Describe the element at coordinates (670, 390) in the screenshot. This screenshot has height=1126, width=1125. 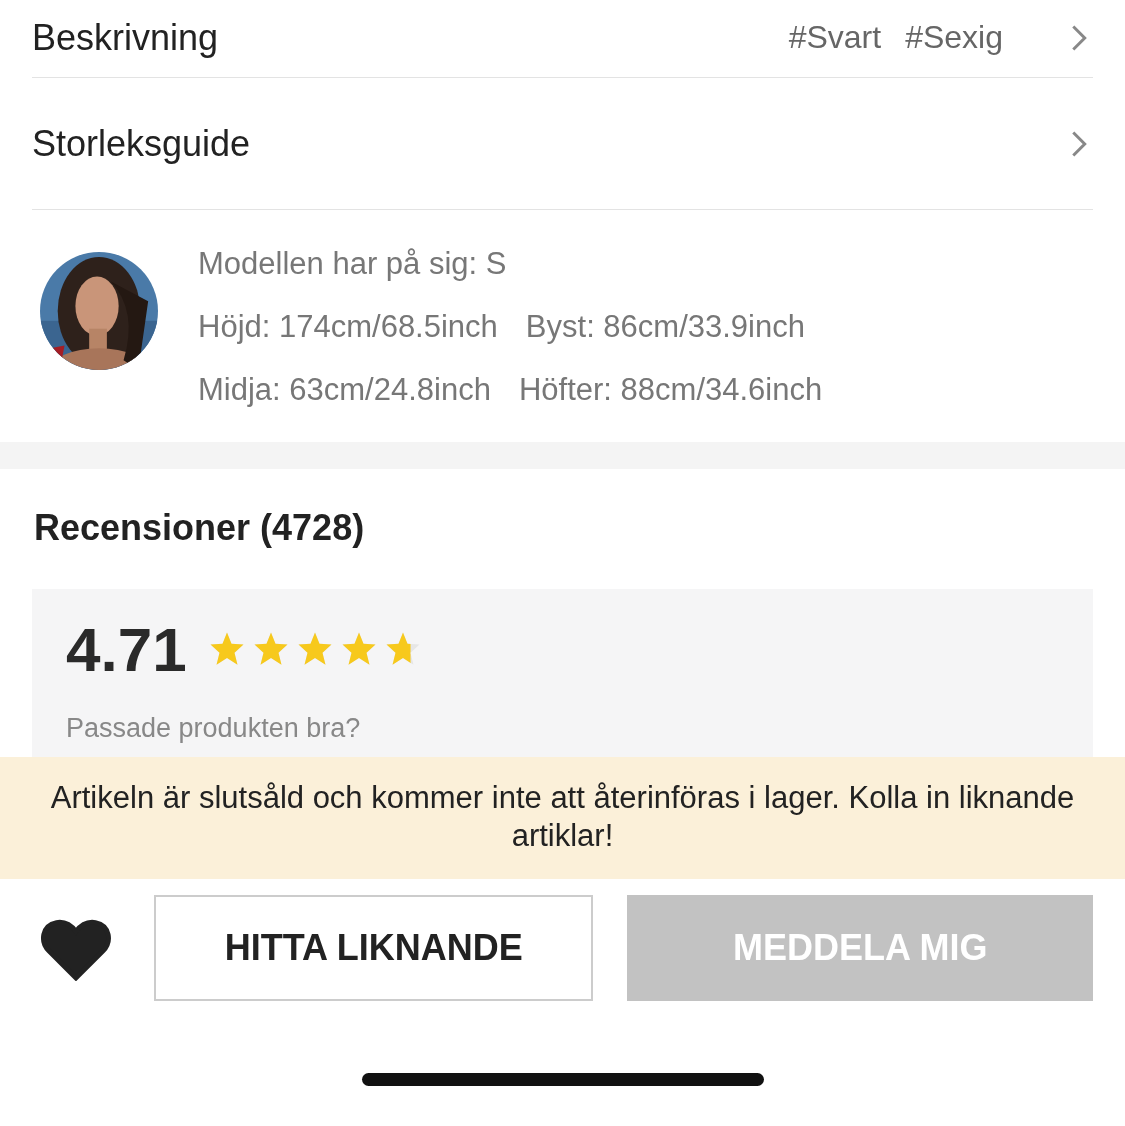
I see `model-measurement: Höfter: 88cm/34.6inch` at that location.